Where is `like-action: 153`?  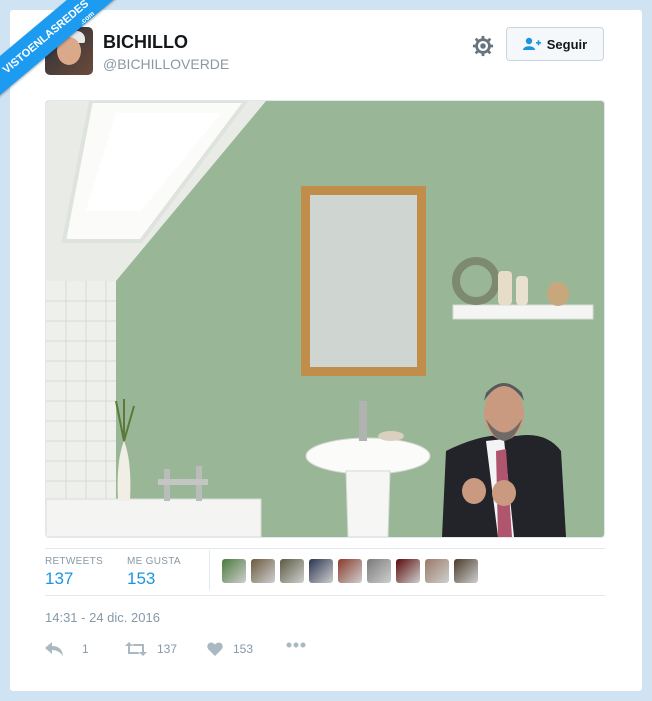 like-action: 153 is located at coordinates (230, 649).